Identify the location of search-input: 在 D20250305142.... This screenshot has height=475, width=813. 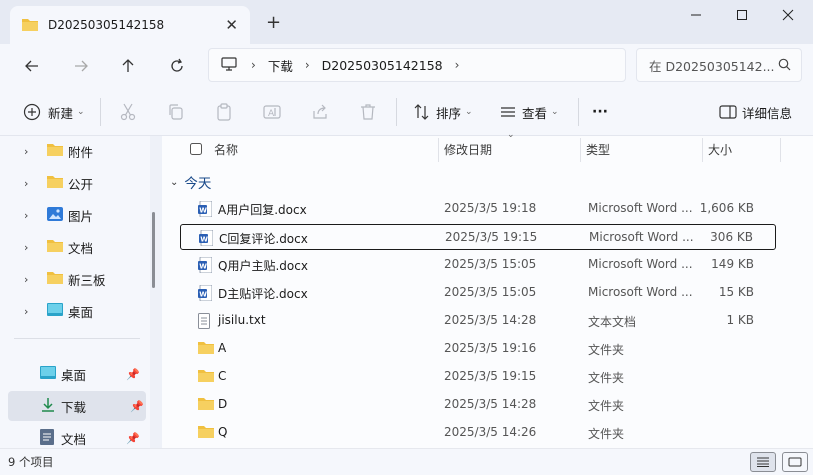
(719, 65).